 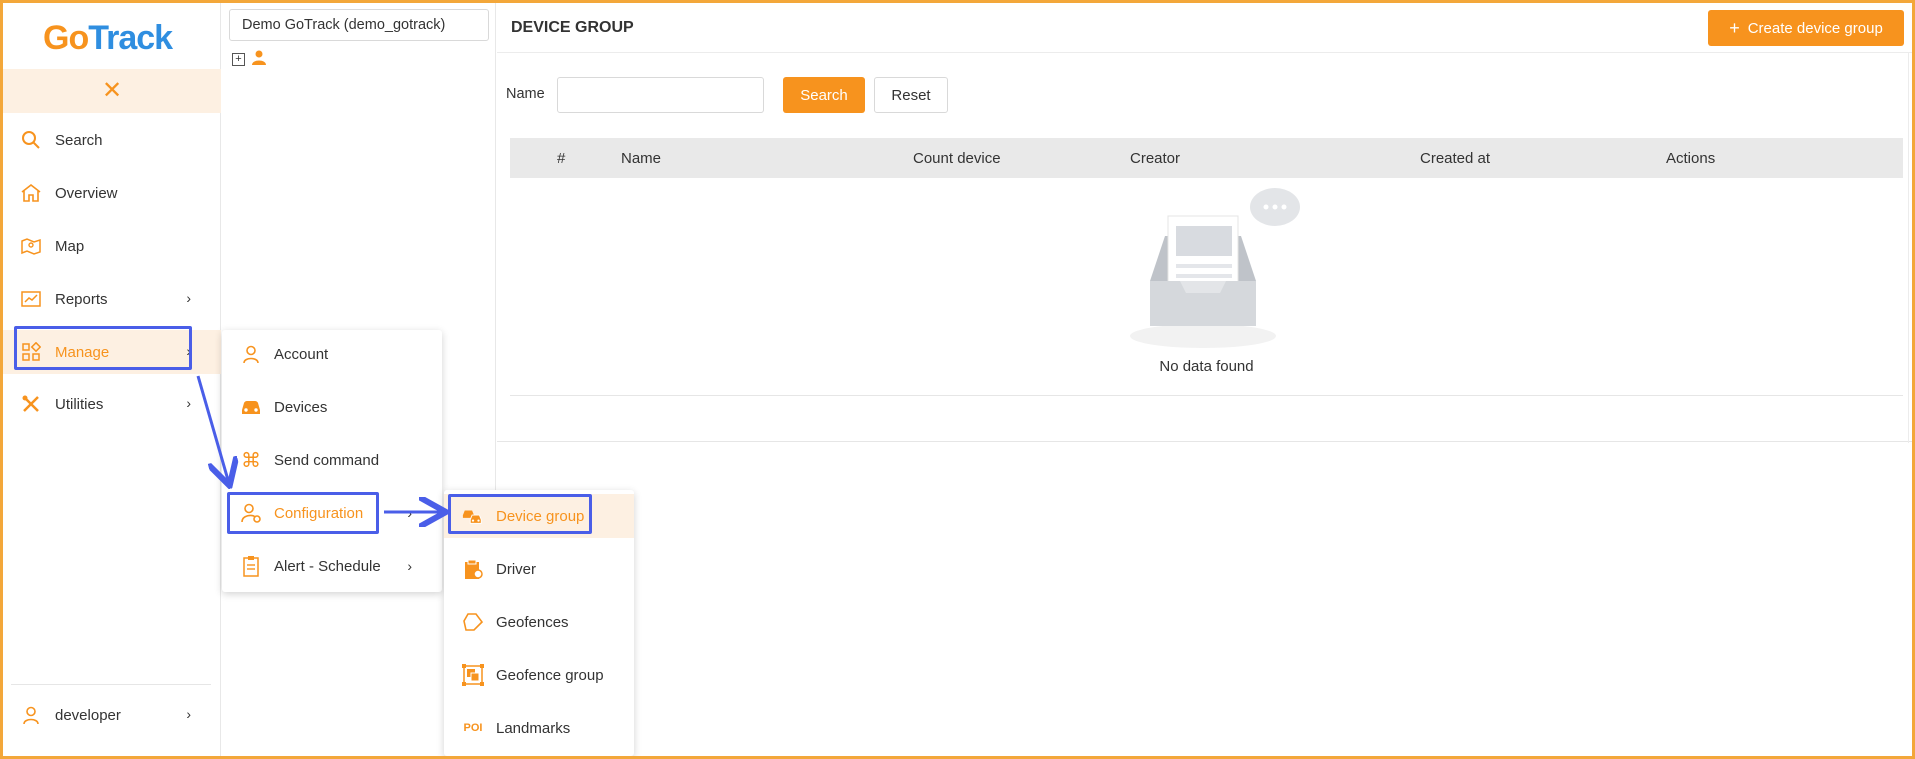 I want to click on column-header: Name, so click(x=641, y=158).